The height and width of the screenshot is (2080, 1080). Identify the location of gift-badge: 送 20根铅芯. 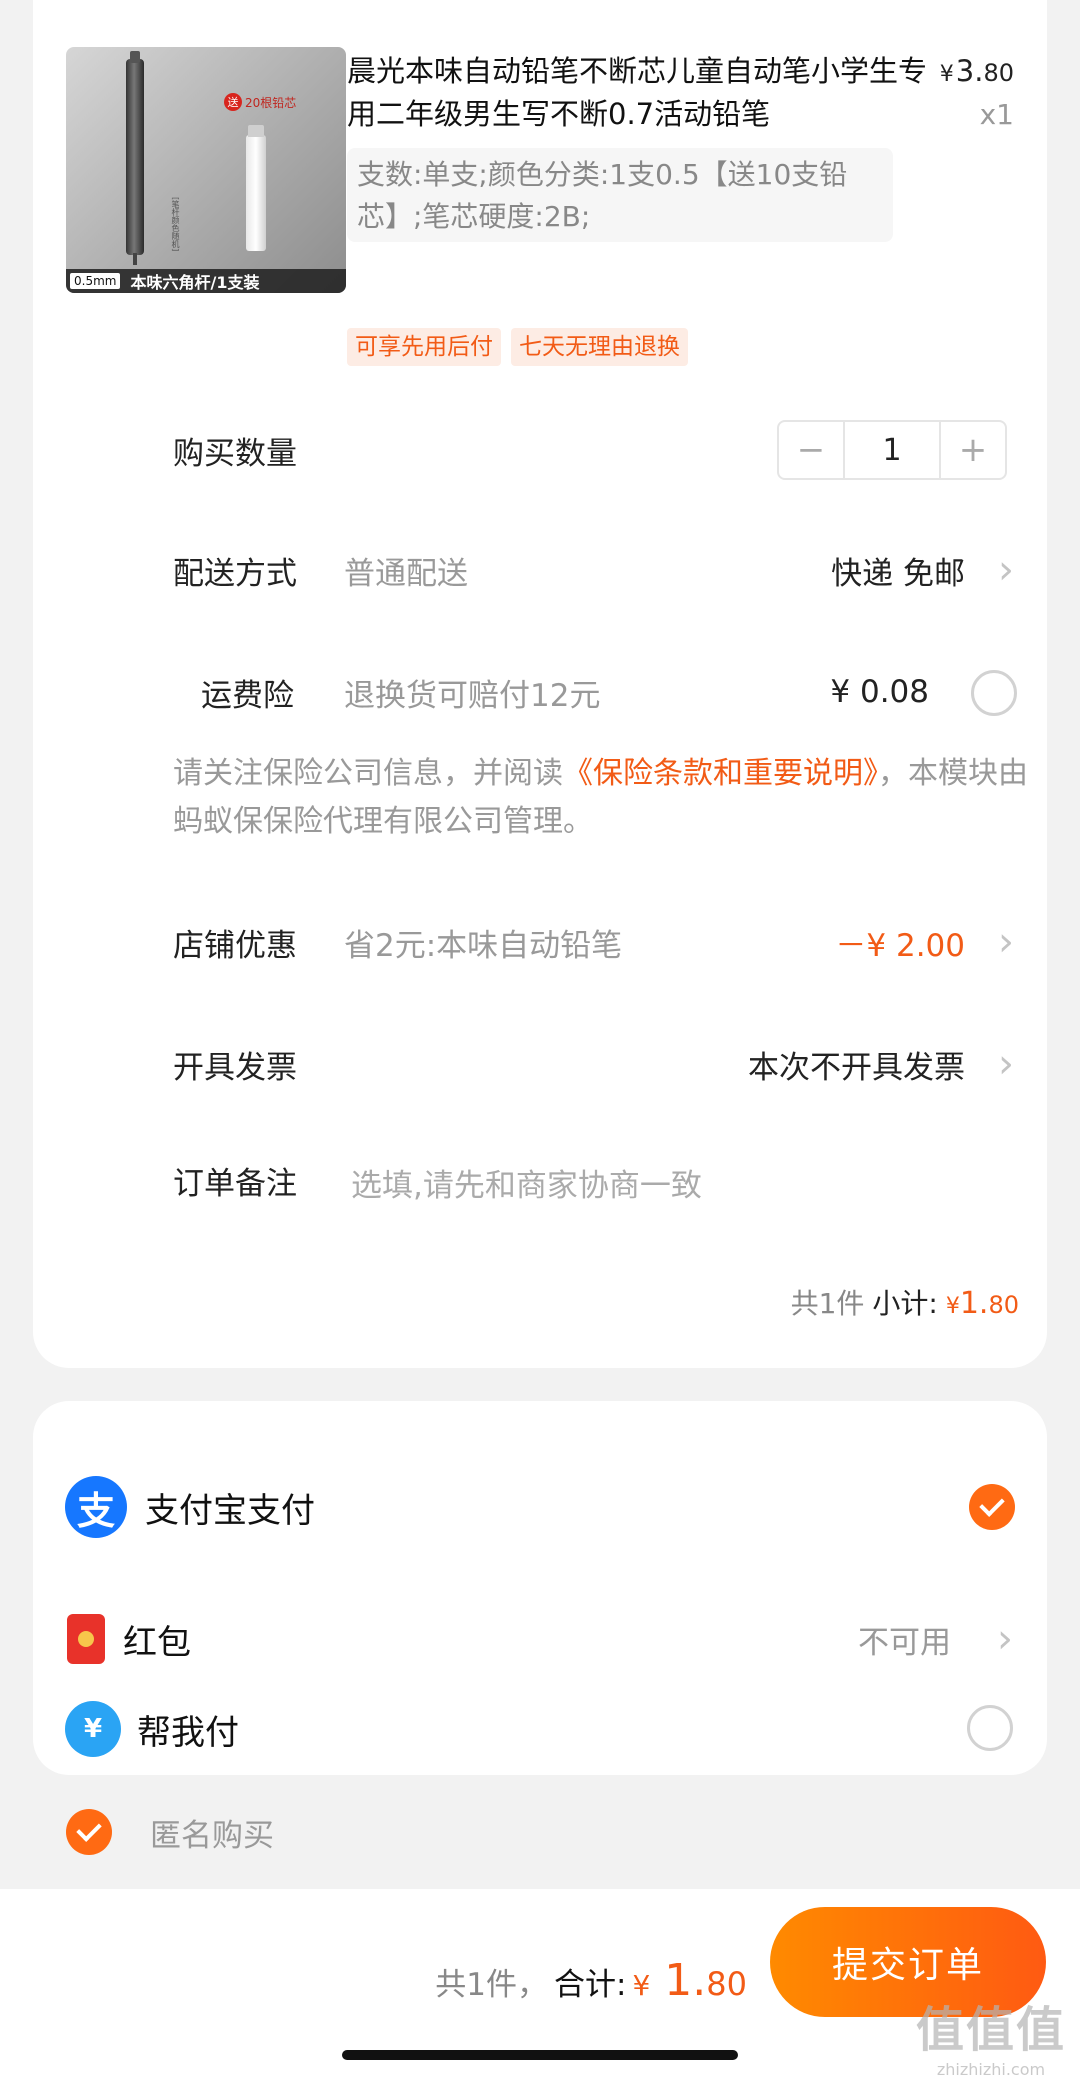
(260, 102).